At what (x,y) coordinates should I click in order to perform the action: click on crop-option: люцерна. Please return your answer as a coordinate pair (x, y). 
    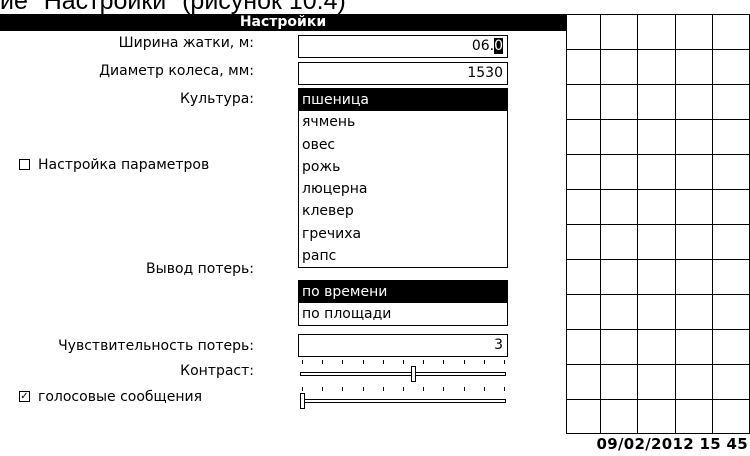
    Looking at the image, I should click on (403, 189).